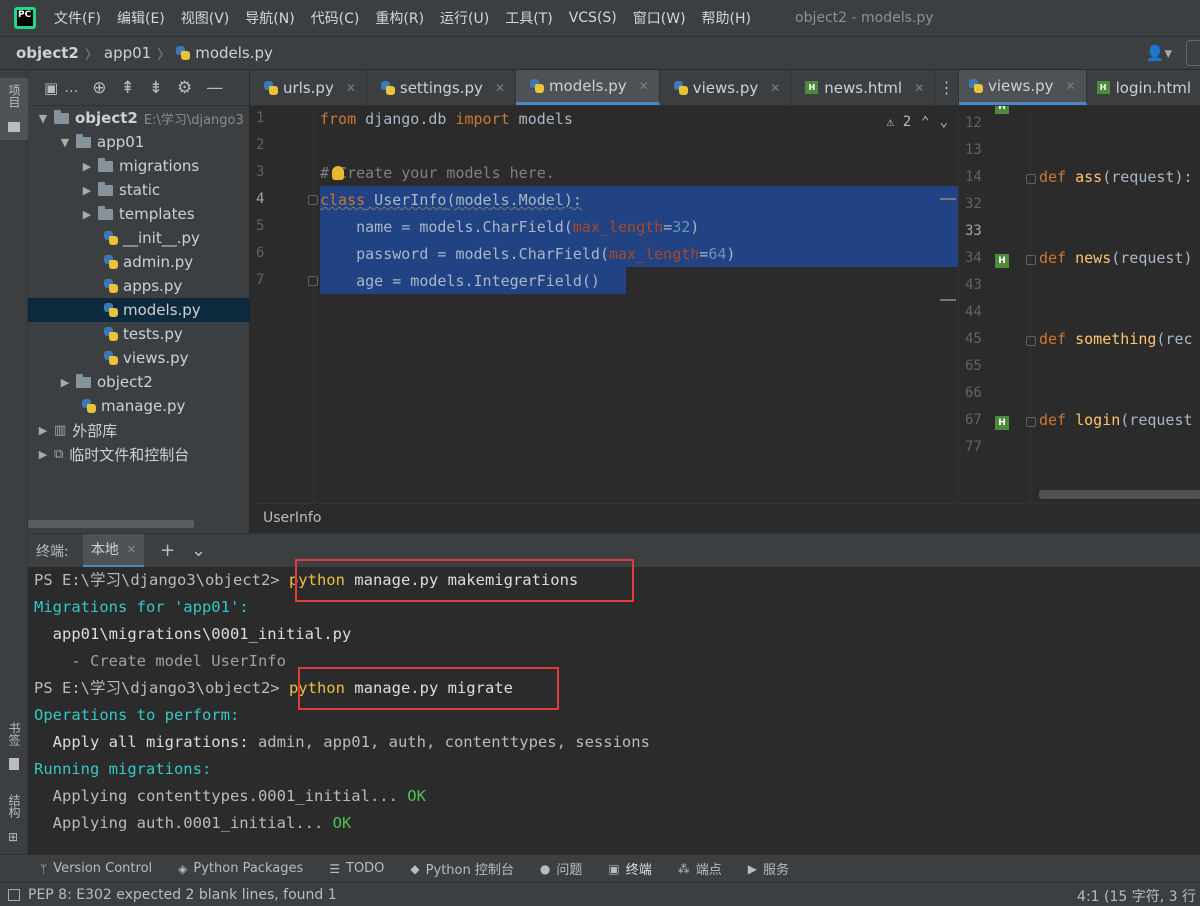 The width and height of the screenshot is (1200, 906). I want to click on expand-all-icon: ⇞, so click(127, 88).